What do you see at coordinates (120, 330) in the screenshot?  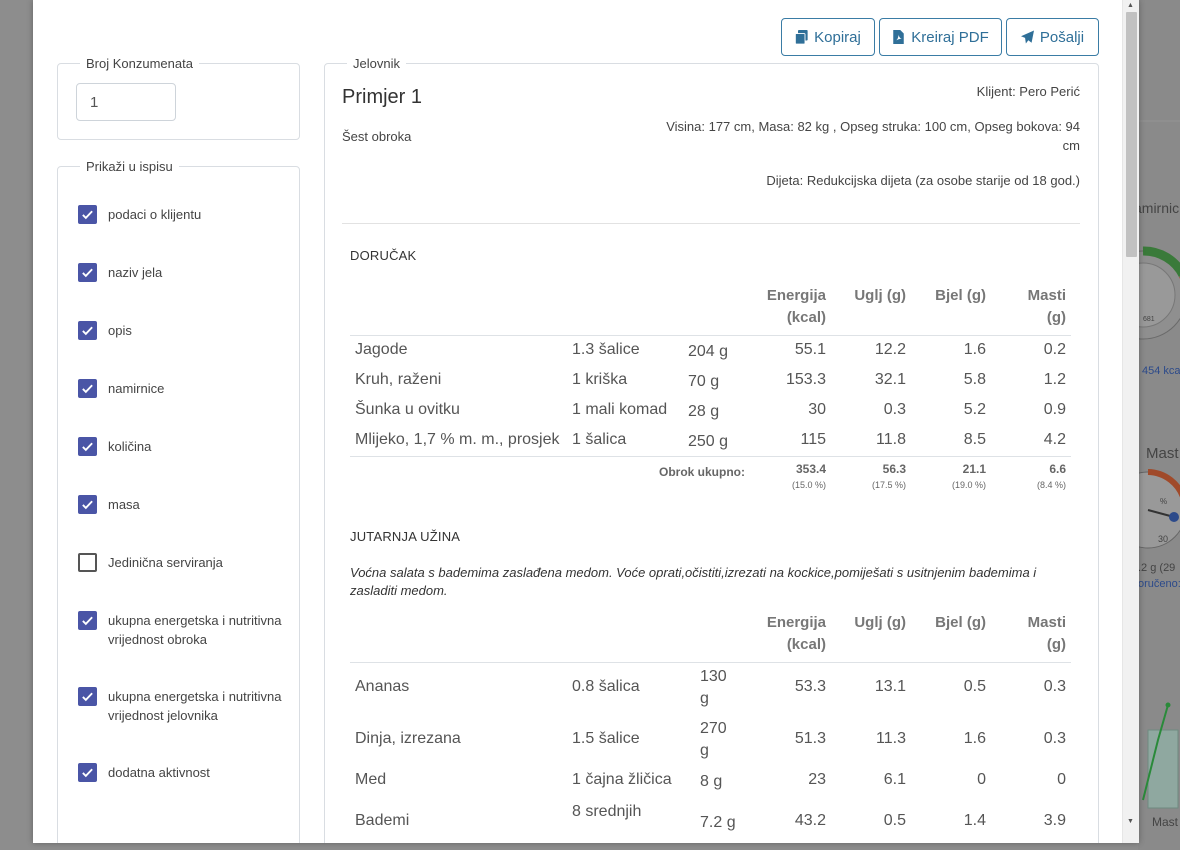 I see `print-option-label: opis` at bounding box center [120, 330].